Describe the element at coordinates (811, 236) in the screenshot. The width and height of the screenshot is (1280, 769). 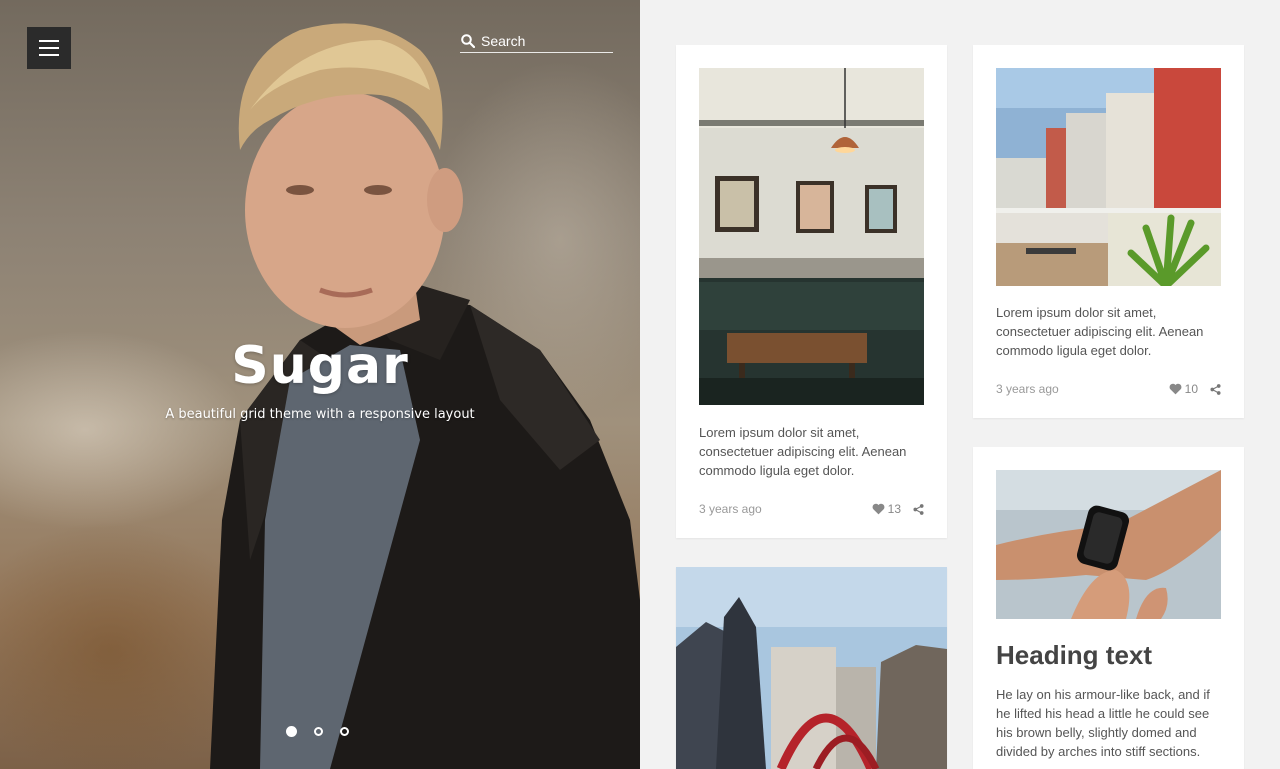
I see `post-image-cafe` at that location.